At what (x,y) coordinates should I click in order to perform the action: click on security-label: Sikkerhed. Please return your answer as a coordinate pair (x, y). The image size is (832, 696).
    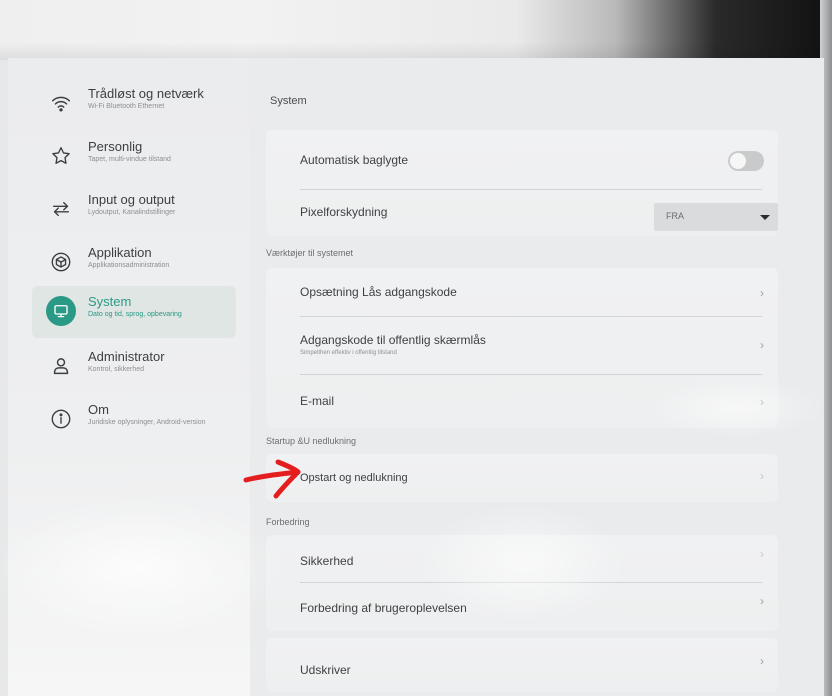
    Looking at the image, I should click on (327, 561).